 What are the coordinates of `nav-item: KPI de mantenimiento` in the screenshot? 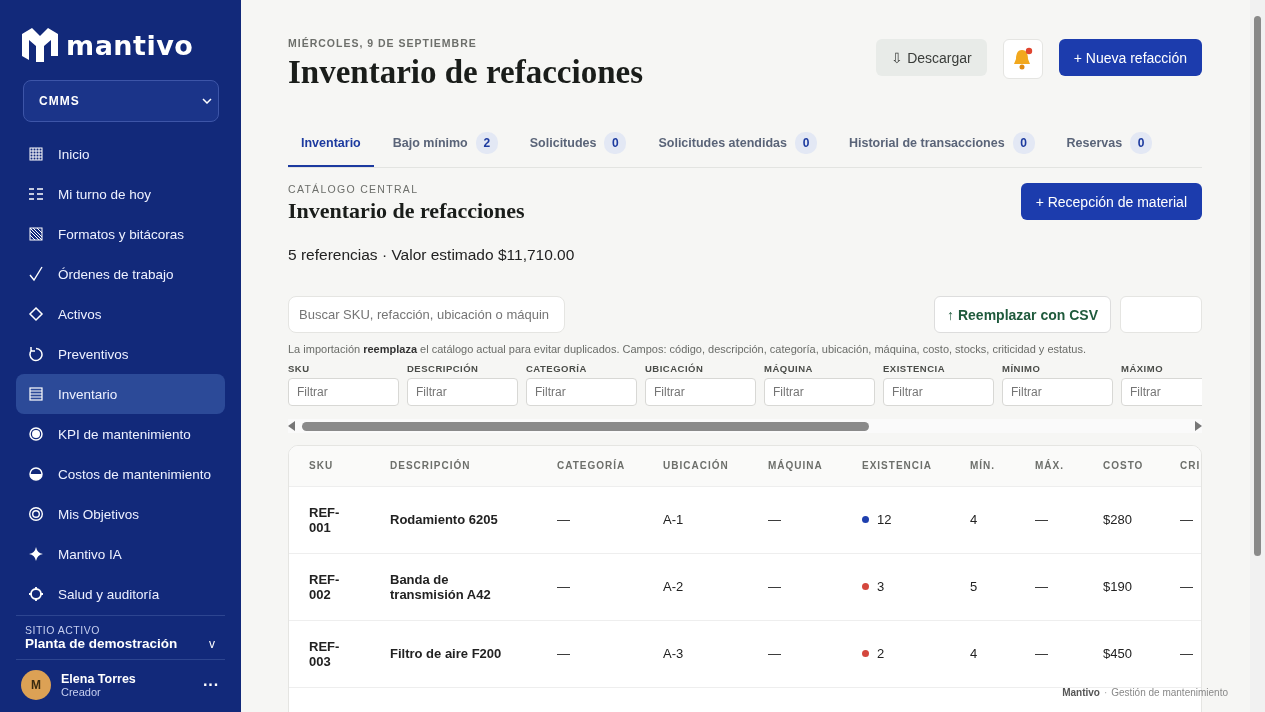 It's located at (120, 434).